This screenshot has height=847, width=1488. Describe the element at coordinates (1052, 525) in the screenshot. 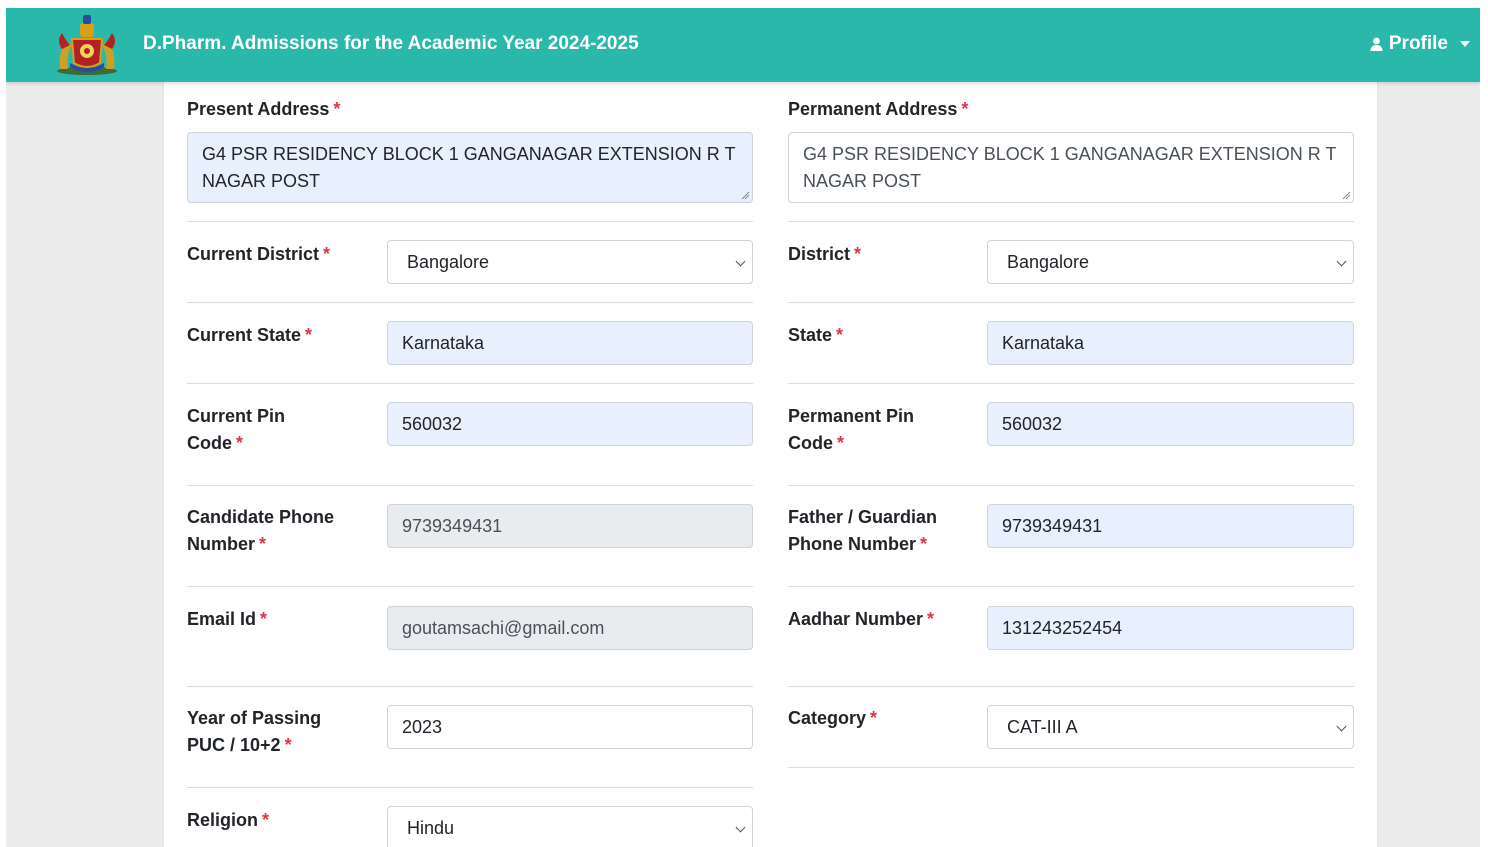

I see `guardian-phone-value: 9739349431` at that location.